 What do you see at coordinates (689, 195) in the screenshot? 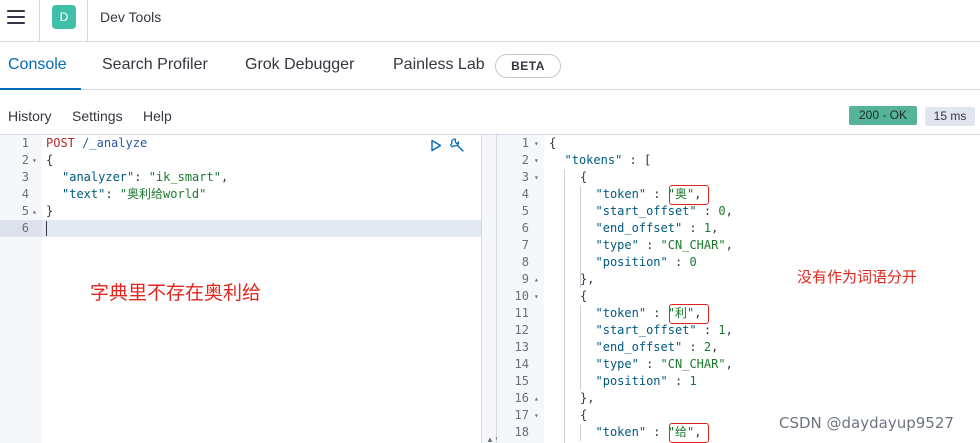
I see `token-highlight-box` at bounding box center [689, 195].